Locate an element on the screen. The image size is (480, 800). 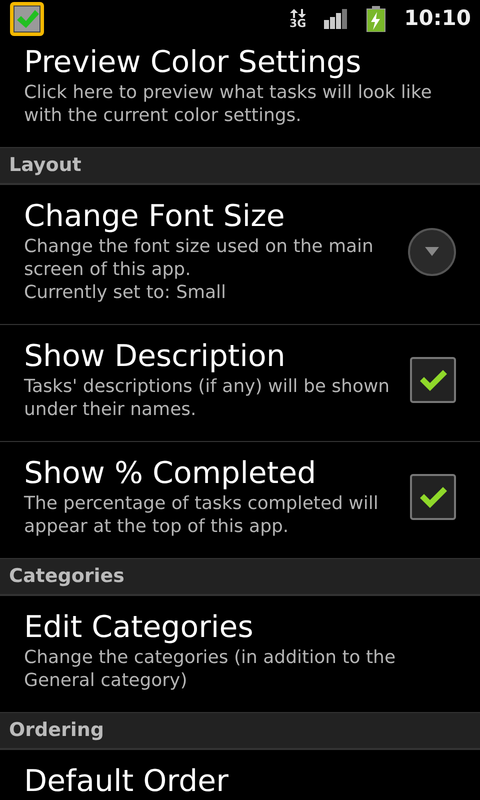
category-header: Layout is located at coordinates (240, 166).